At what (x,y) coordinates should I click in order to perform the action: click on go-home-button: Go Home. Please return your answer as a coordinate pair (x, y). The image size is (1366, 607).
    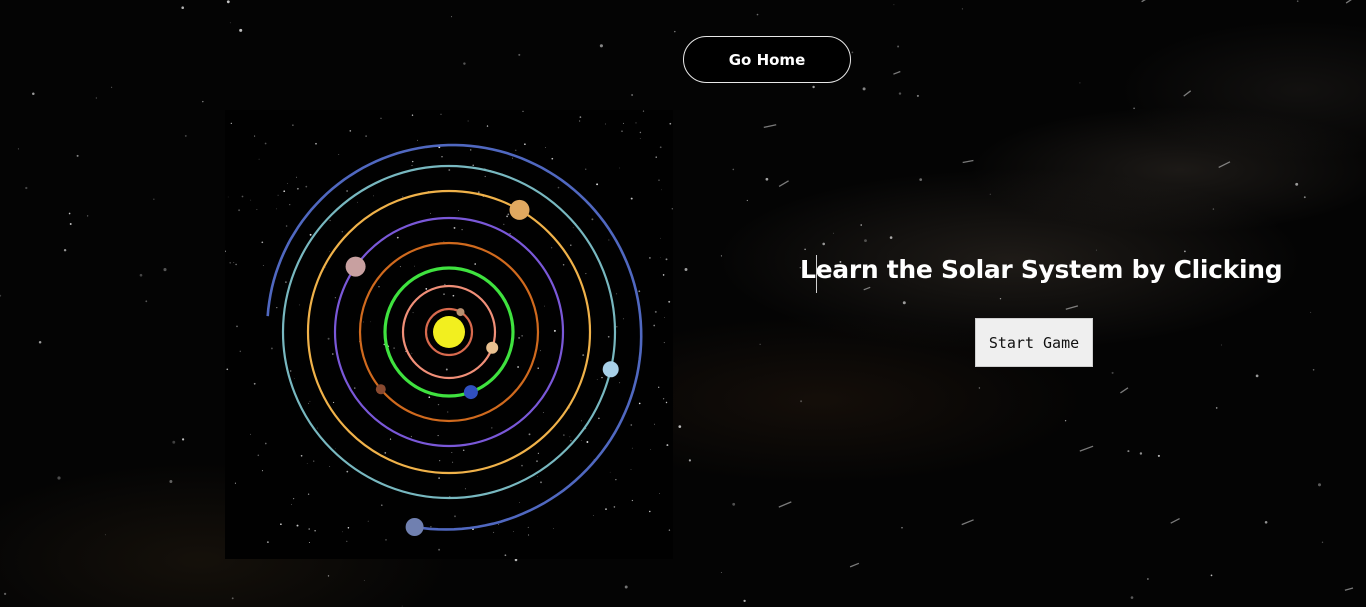
    Looking at the image, I should click on (767, 59).